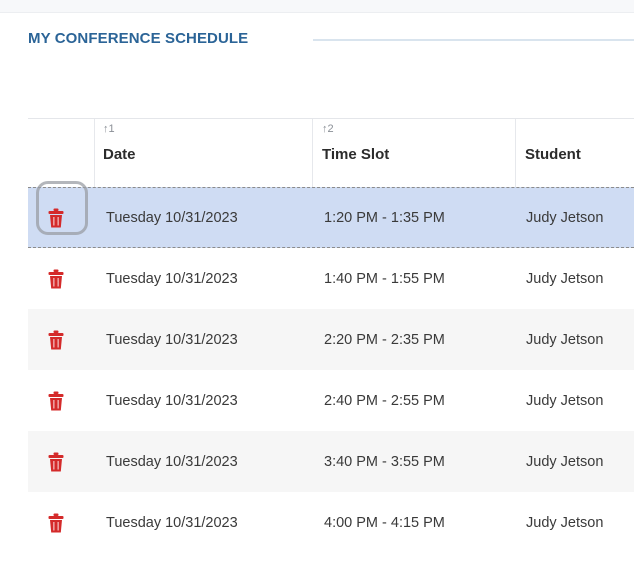 The width and height of the screenshot is (634, 566). Describe the element at coordinates (328, 129) in the screenshot. I see `sort-ascending-indicator-time-slot: ↑2` at that location.